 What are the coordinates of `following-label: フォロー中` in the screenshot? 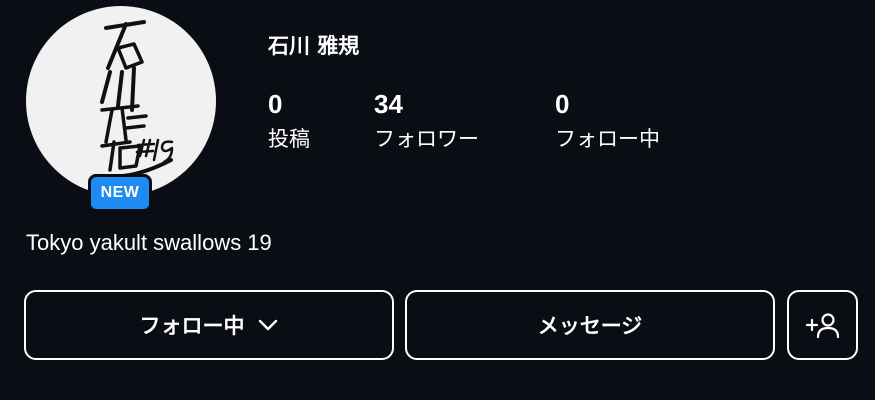 It's located at (607, 139).